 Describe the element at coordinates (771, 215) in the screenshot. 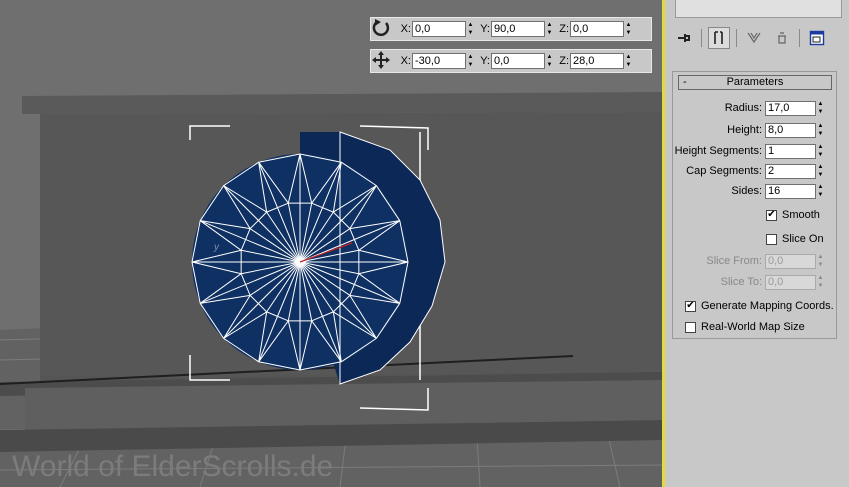

I see `smooth-box: ✔` at that location.